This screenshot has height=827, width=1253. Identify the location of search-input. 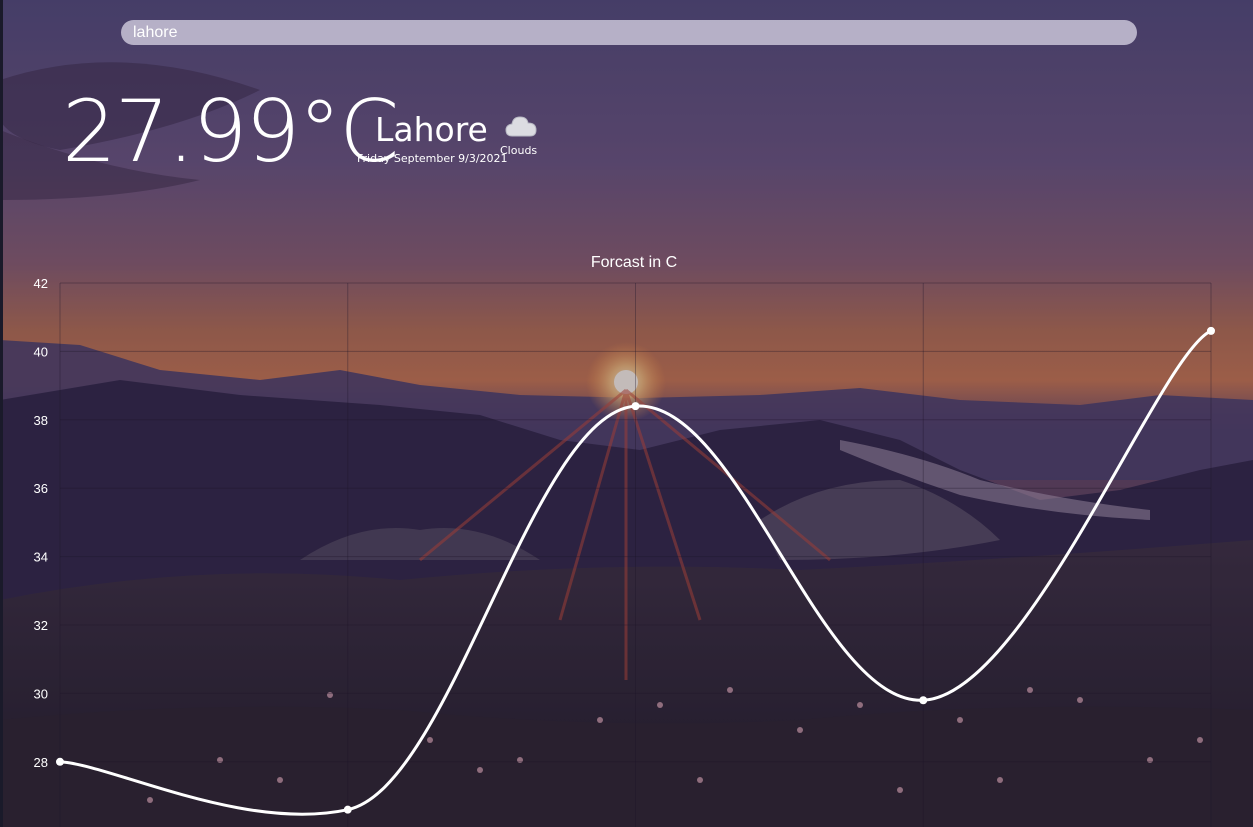
(629, 32).